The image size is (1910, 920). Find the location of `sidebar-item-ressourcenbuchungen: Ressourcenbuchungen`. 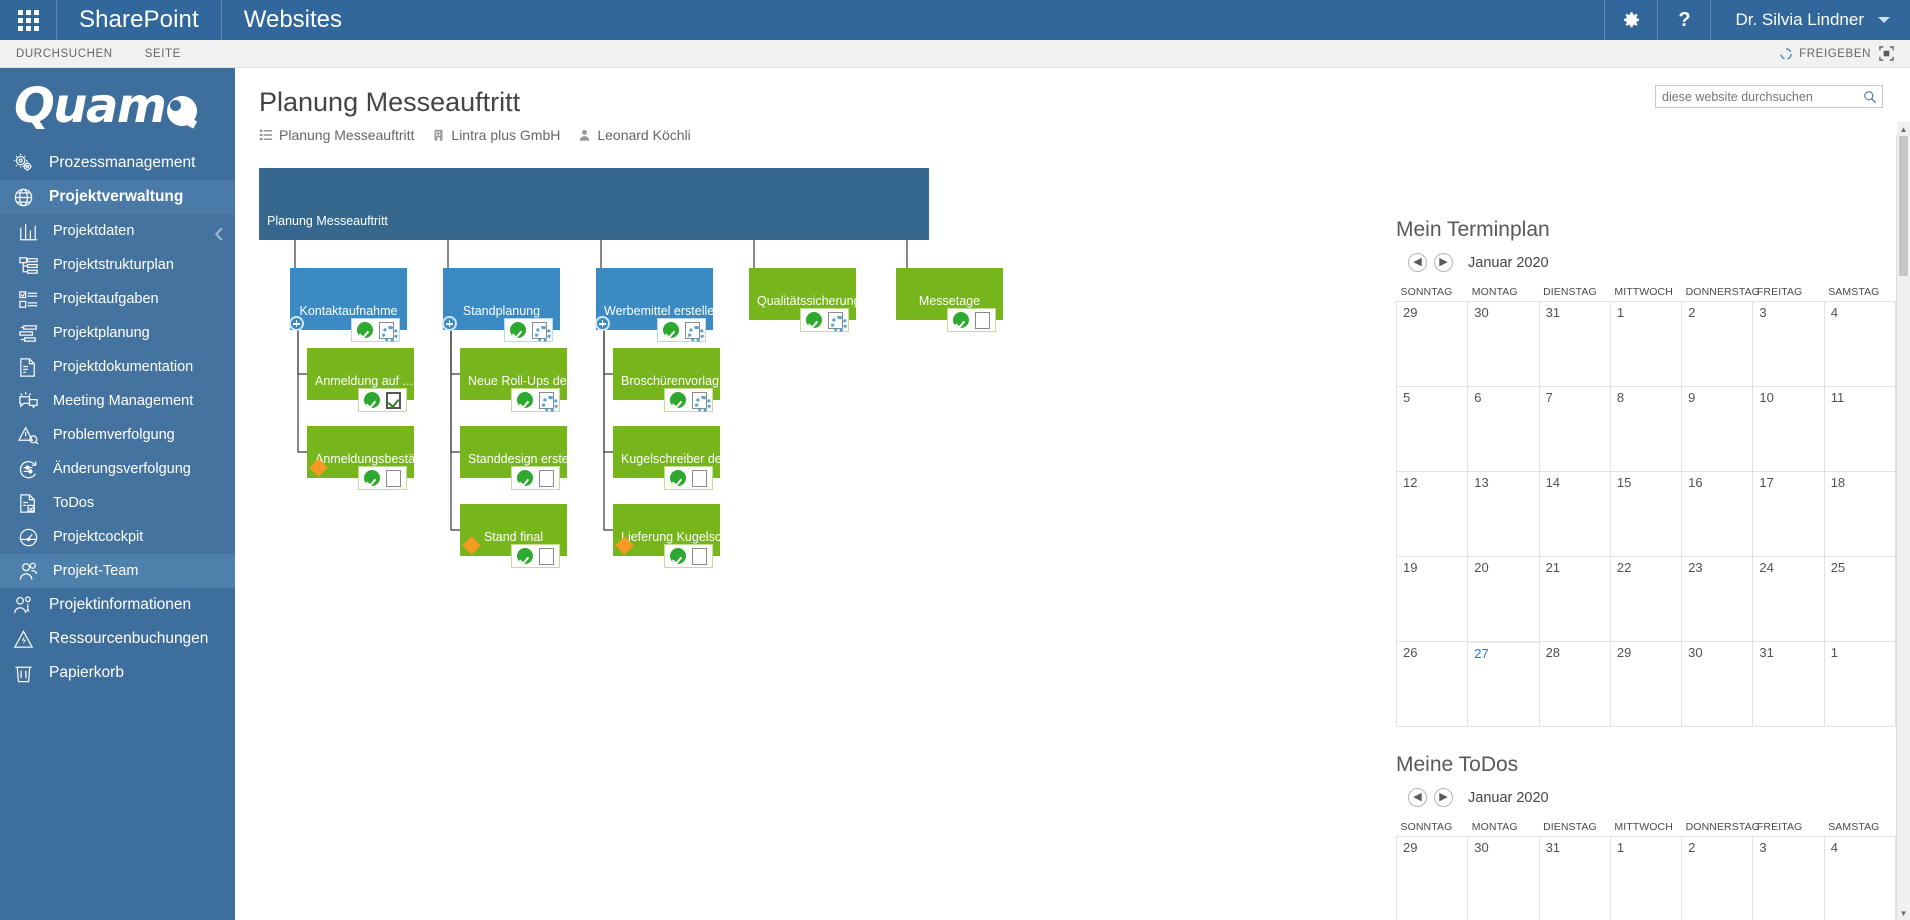

sidebar-item-ressourcenbuchungen: Ressourcenbuchungen is located at coordinates (117, 639).